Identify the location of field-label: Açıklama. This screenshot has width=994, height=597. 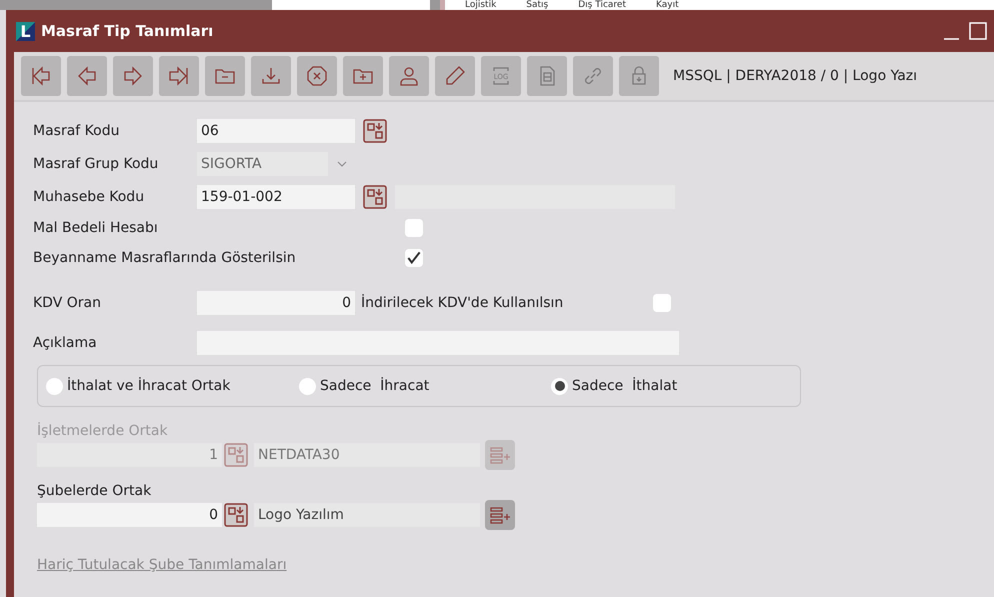
(65, 343).